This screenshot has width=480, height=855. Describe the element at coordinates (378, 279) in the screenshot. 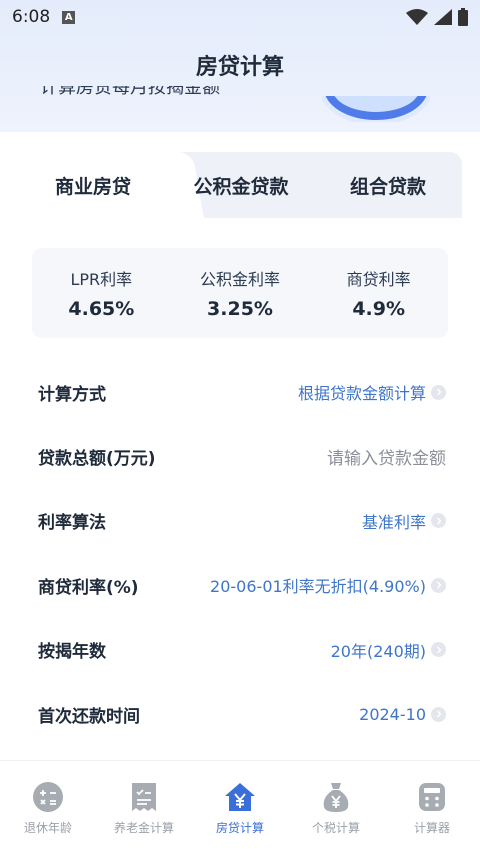

I see `rate-label: 商贷利率` at that location.